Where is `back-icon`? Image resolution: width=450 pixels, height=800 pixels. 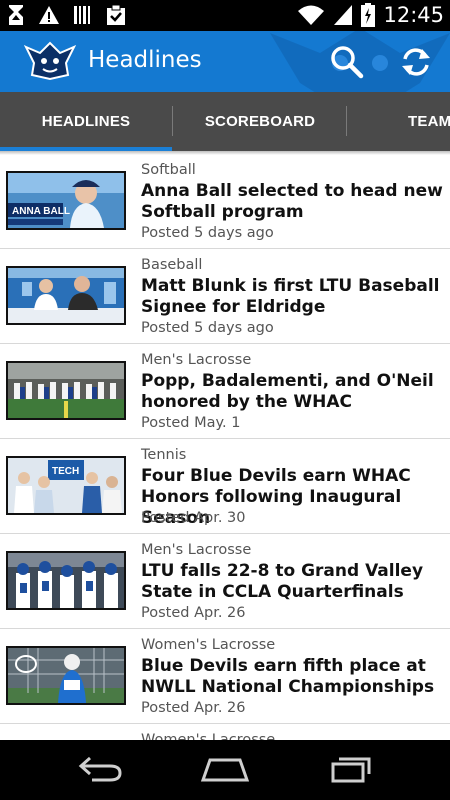
back-icon is located at coordinates (101, 769).